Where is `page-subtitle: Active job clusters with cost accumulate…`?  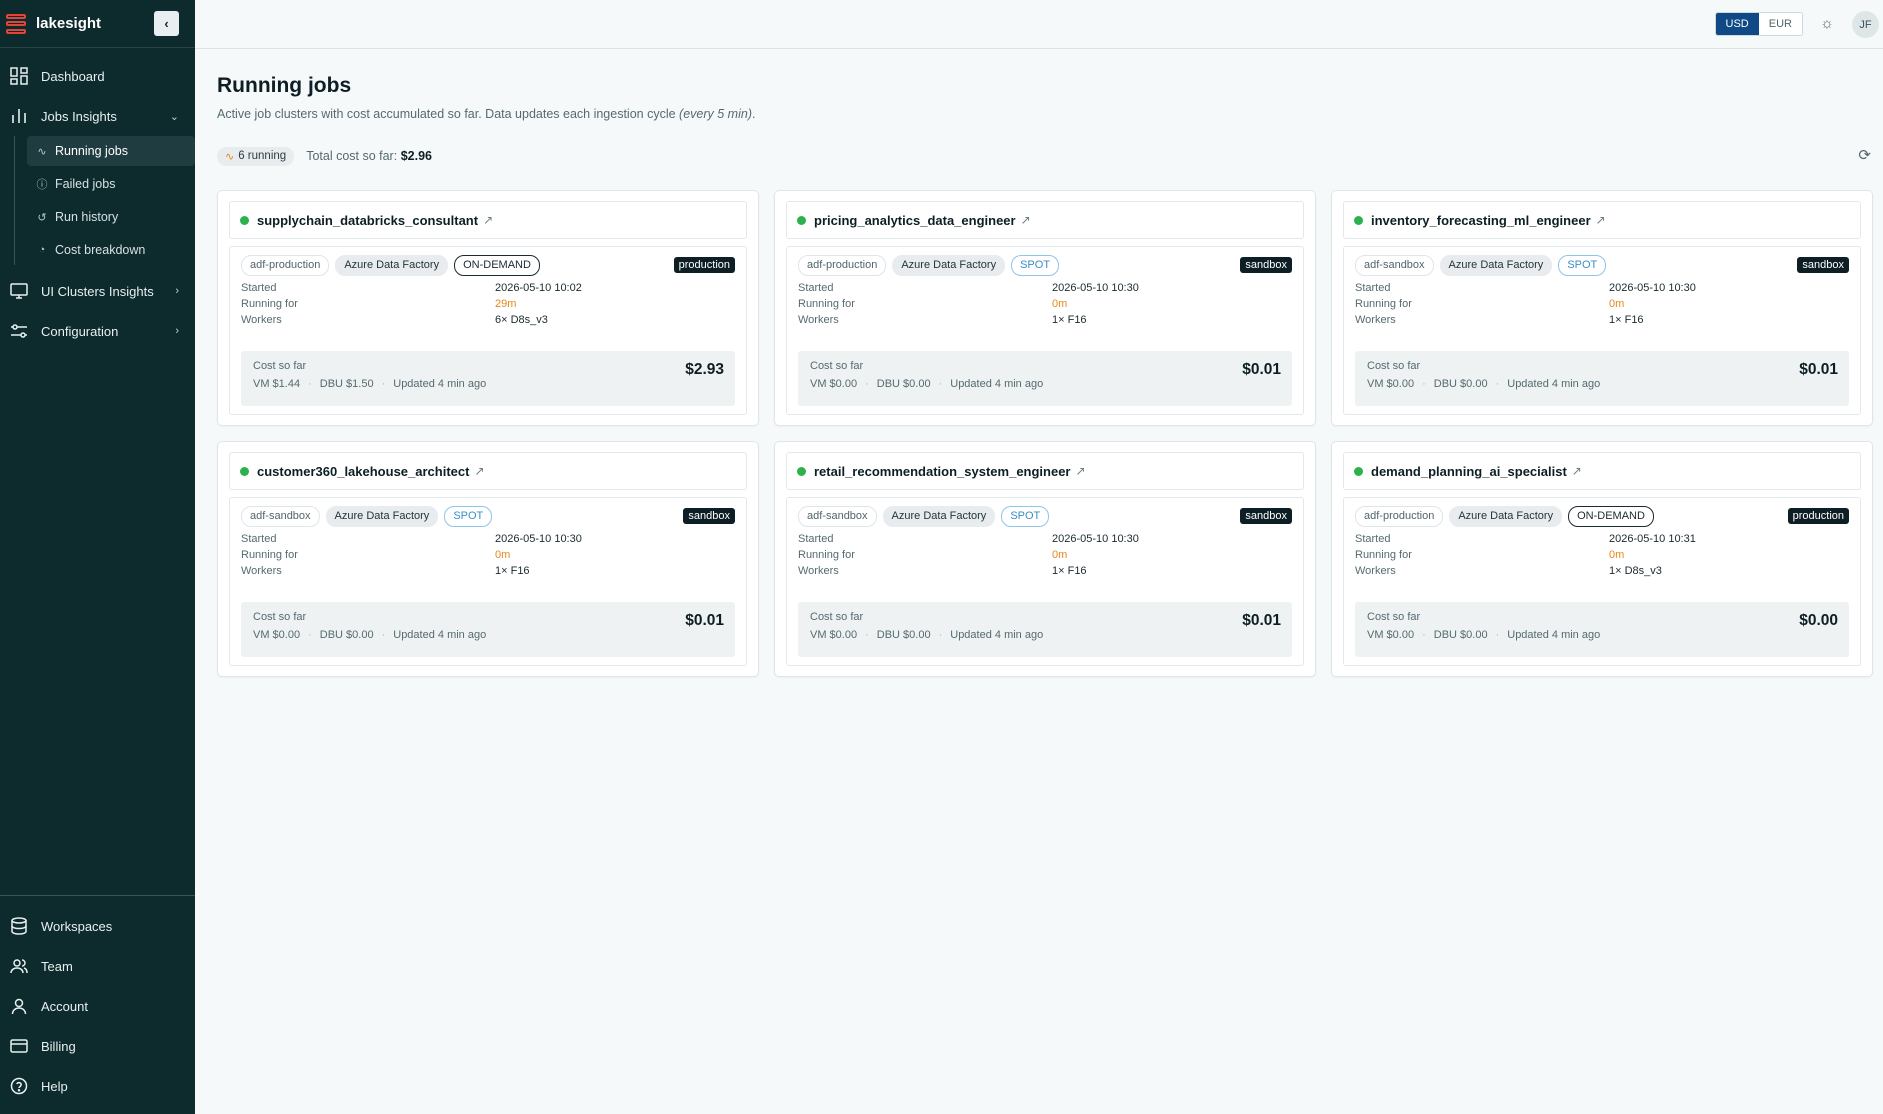 page-subtitle: Active job clusters with cost accumulate… is located at coordinates (1044, 114).